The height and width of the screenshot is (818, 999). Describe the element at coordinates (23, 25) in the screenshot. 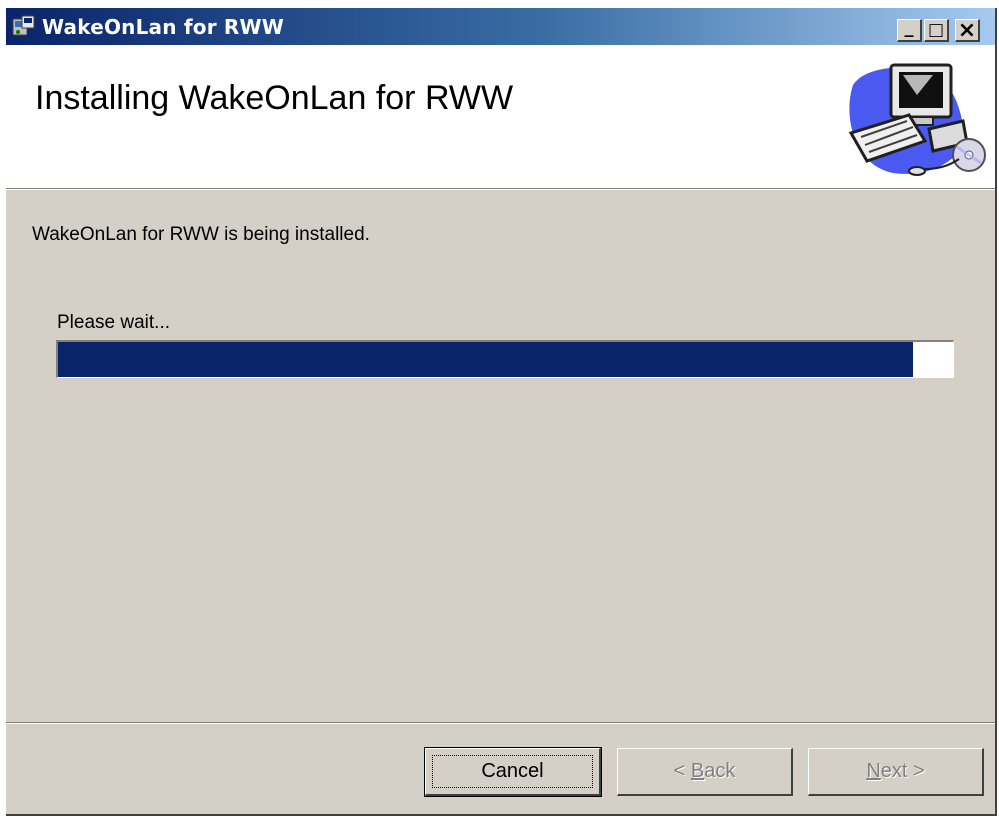

I see `installer-icon` at that location.